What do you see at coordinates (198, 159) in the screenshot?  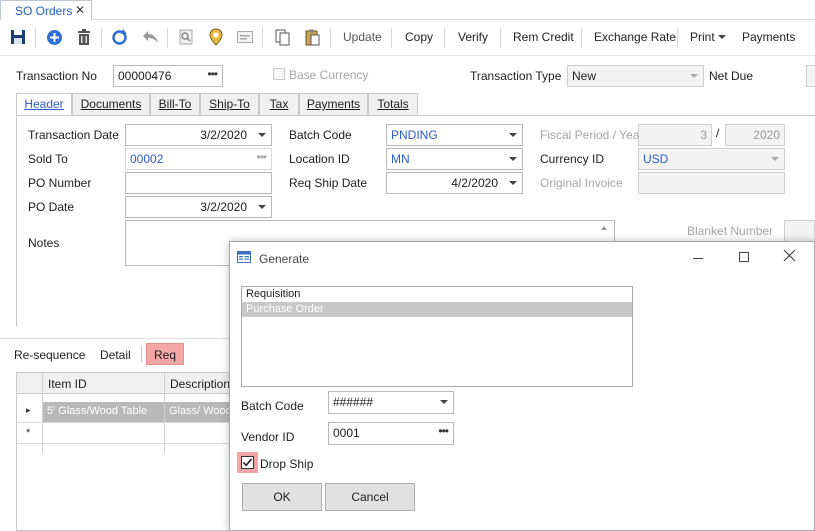 I see `sold-to-field: 00002 •••` at bounding box center [198, 159].